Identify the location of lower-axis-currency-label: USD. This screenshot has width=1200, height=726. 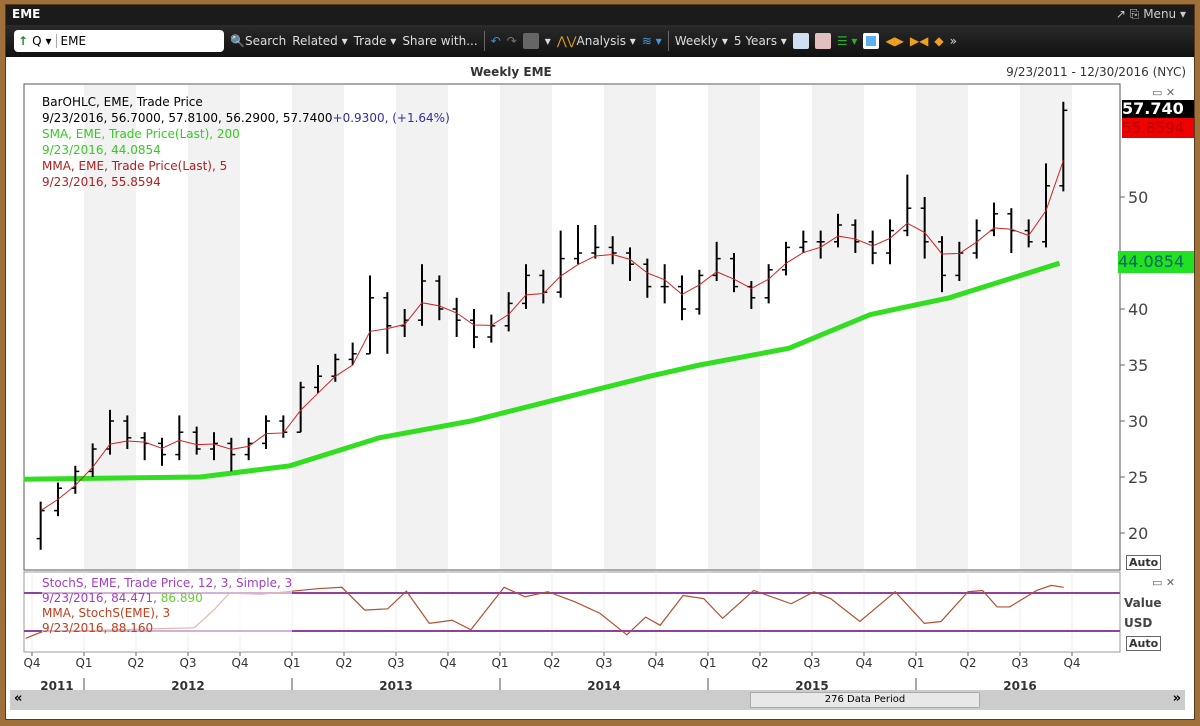
(1138, 623).